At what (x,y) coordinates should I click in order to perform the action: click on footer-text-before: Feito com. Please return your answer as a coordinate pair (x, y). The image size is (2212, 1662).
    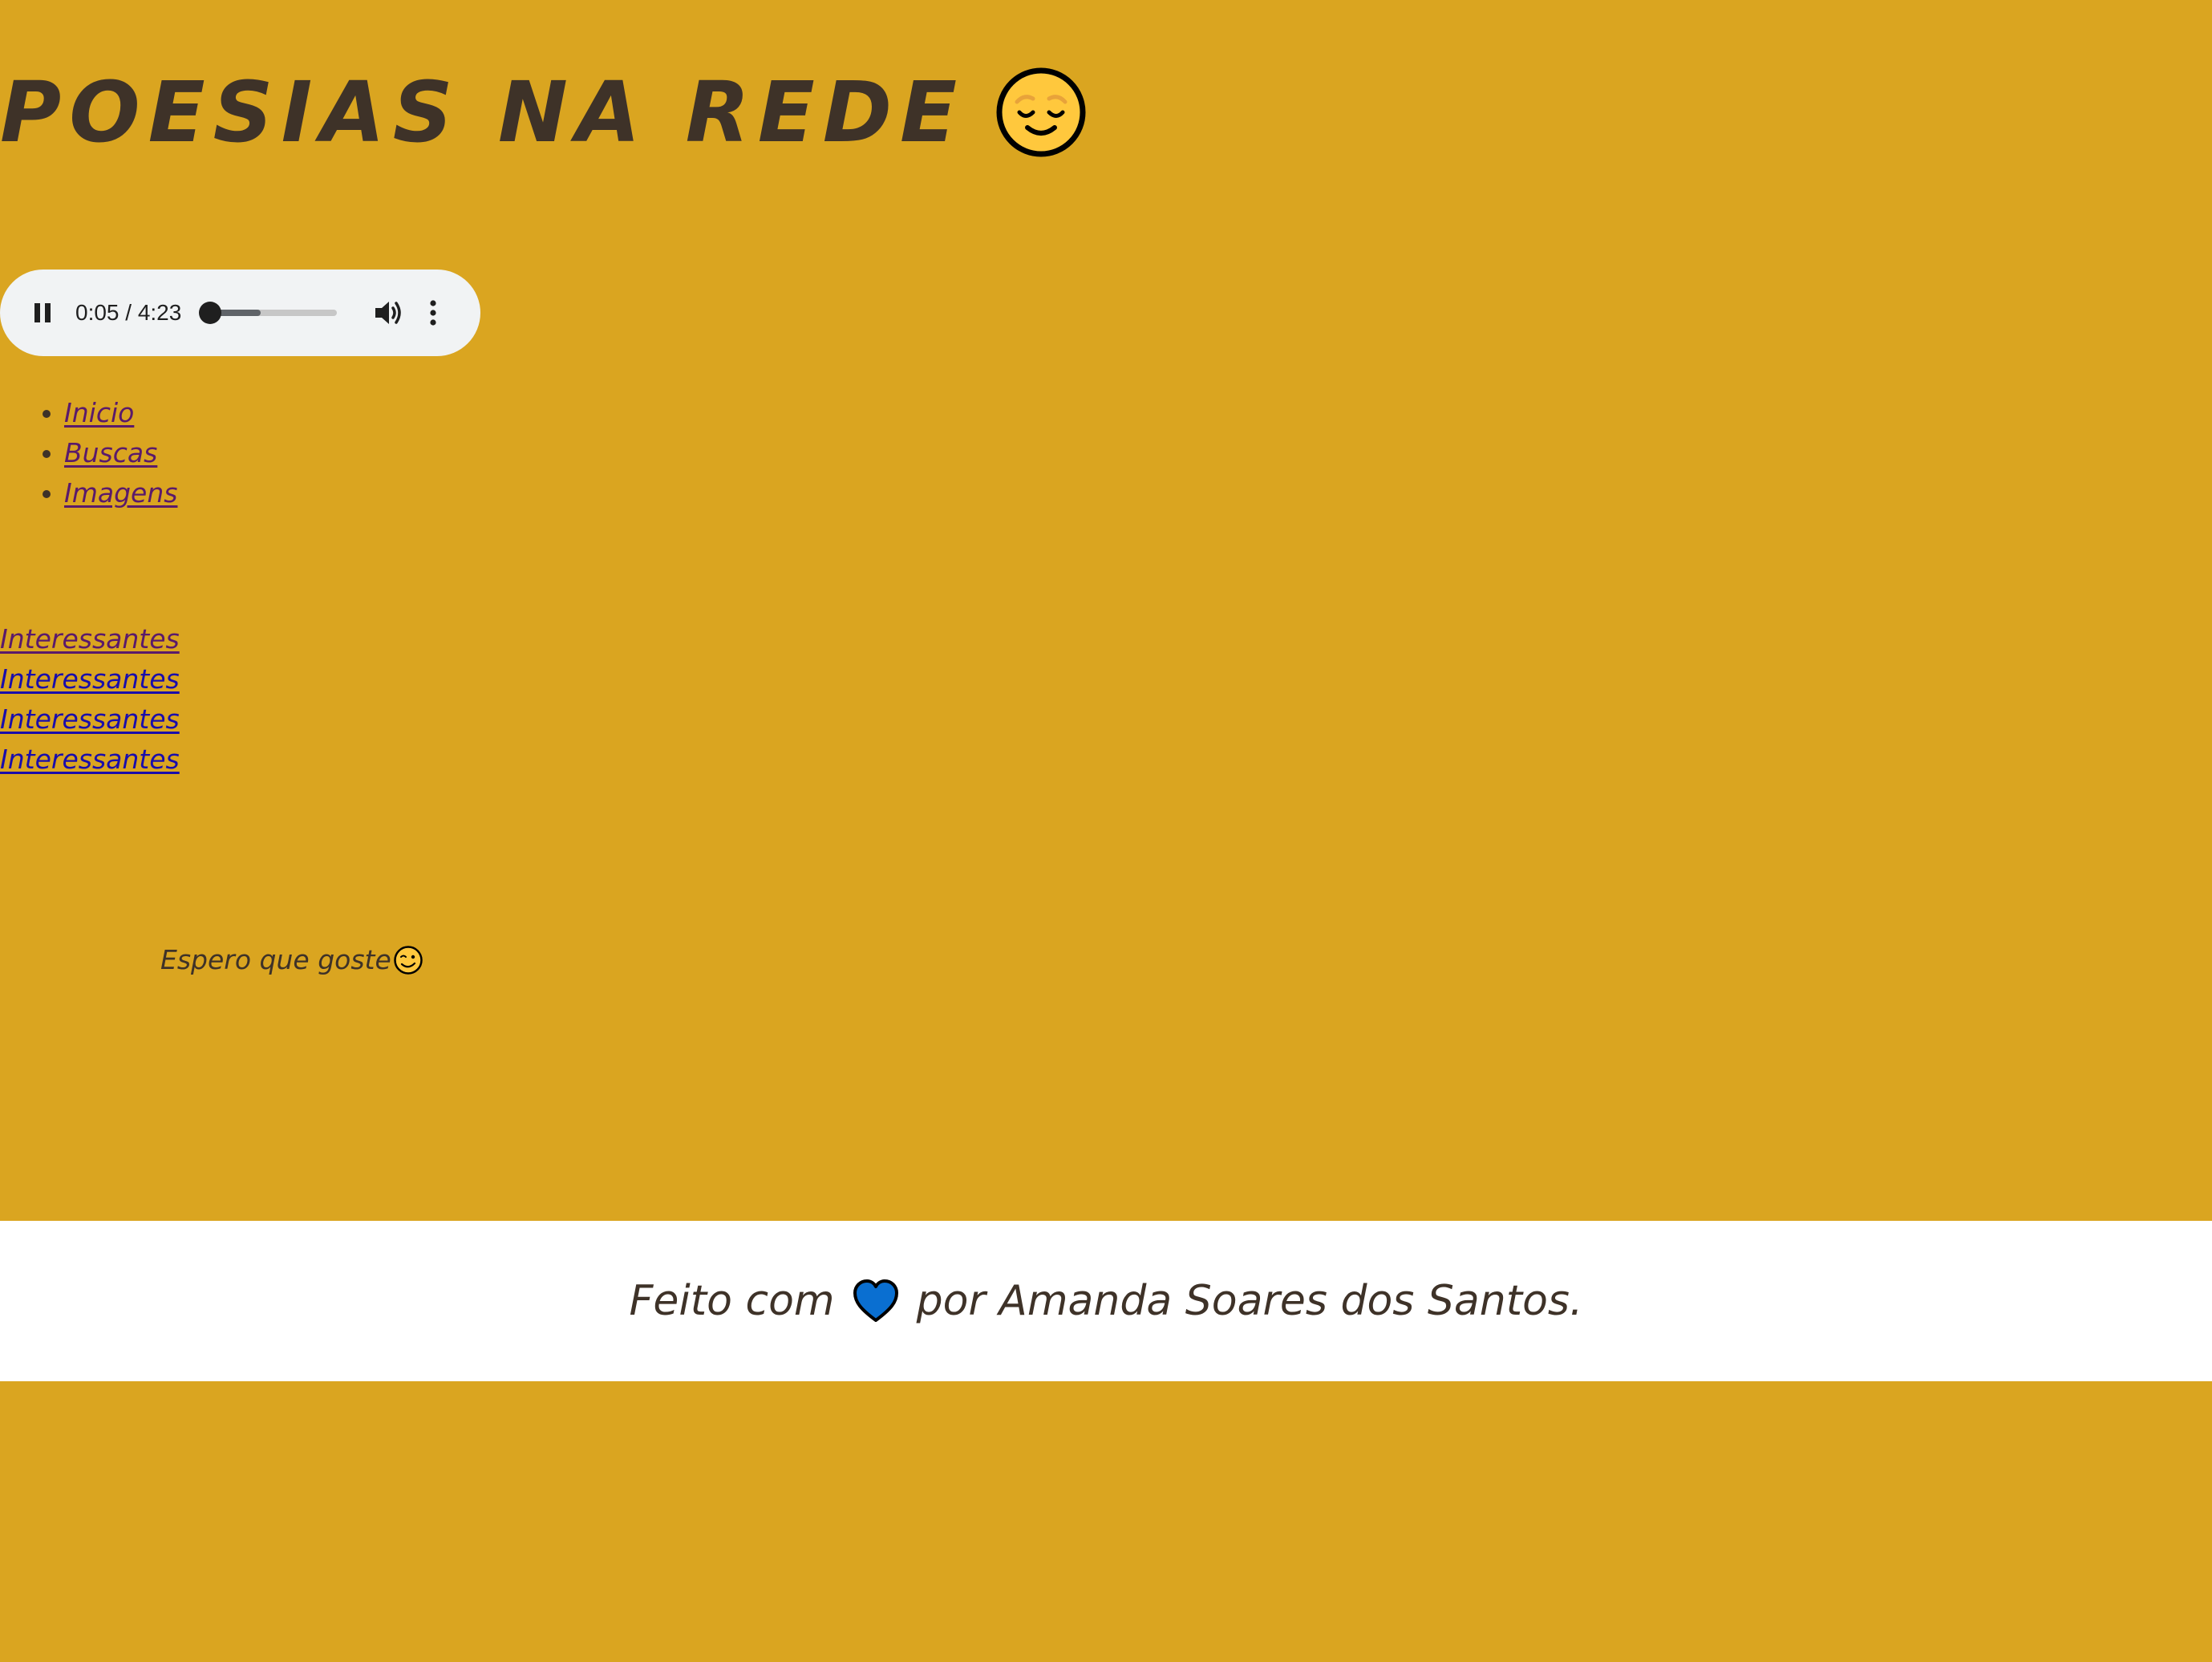
    Looking at the image, I should click on (732, 1301).